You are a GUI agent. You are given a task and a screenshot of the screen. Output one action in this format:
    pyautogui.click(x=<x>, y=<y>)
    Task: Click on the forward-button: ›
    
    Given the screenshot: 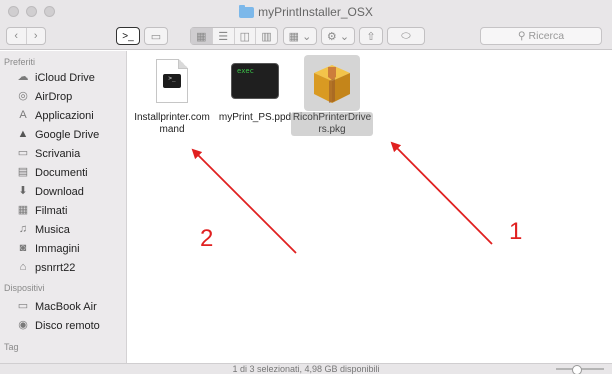 What is the action you would take?
    pyautogui.click(x=36, y=36)
    